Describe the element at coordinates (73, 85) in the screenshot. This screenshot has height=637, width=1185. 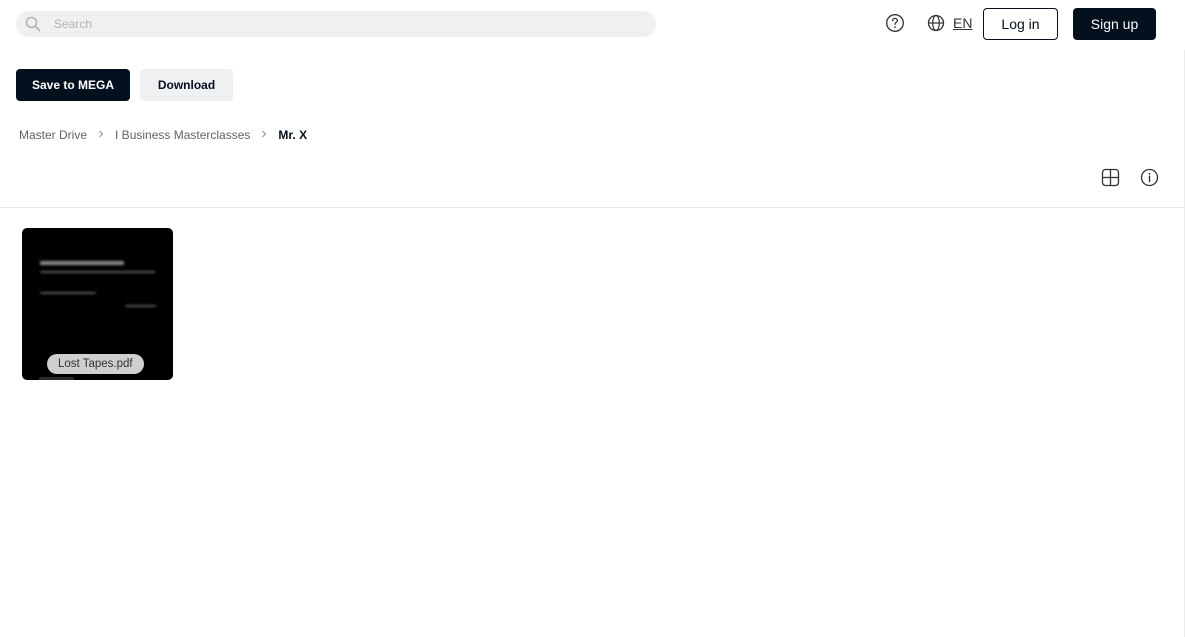
I see `save-to-mega-button: Save to MEGA` at that location.